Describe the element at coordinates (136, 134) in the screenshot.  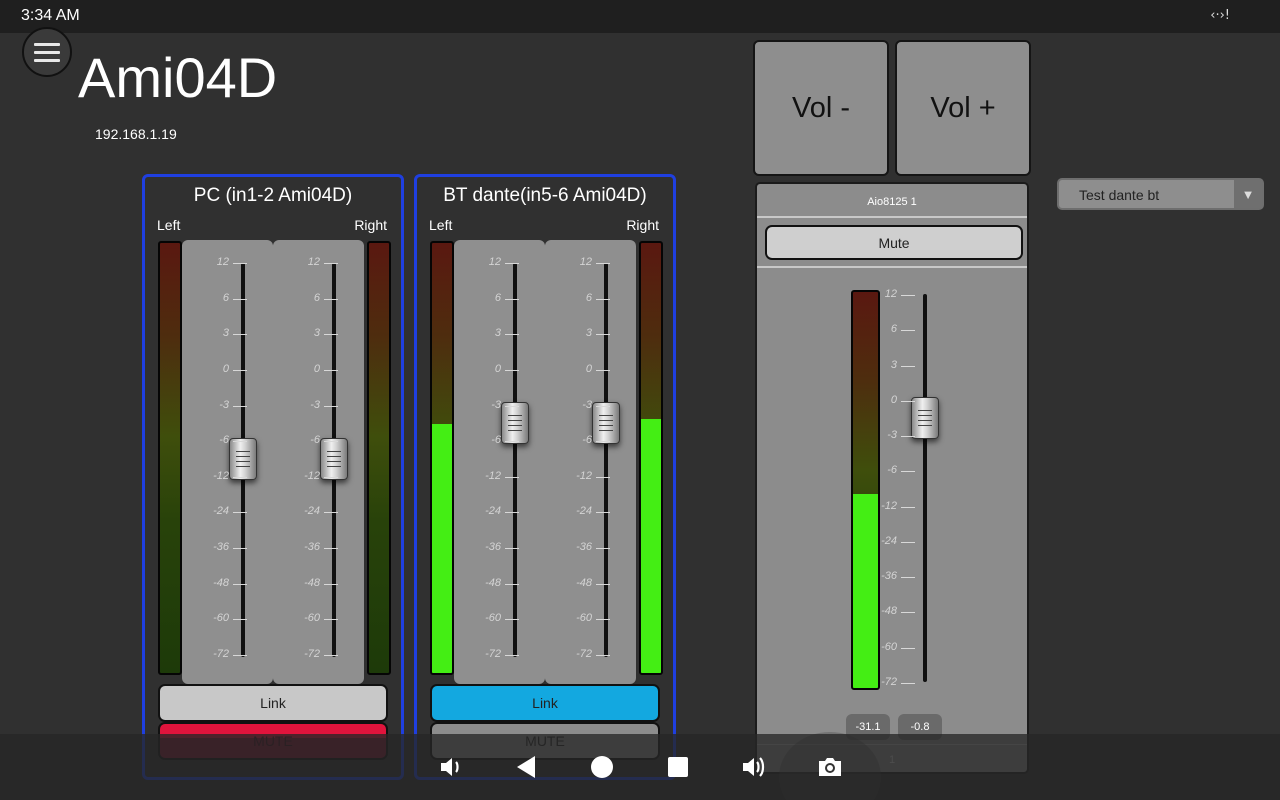
I see `device-ip: 192.168.1.19` at that location.